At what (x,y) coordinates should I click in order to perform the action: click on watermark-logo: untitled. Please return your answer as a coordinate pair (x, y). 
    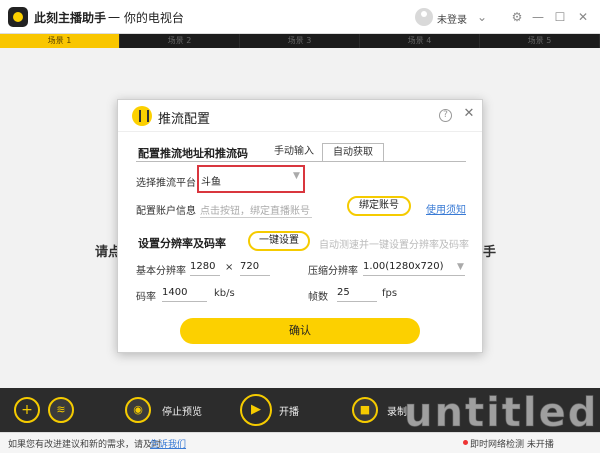
    Looking at the image, I should click on (501, 413).